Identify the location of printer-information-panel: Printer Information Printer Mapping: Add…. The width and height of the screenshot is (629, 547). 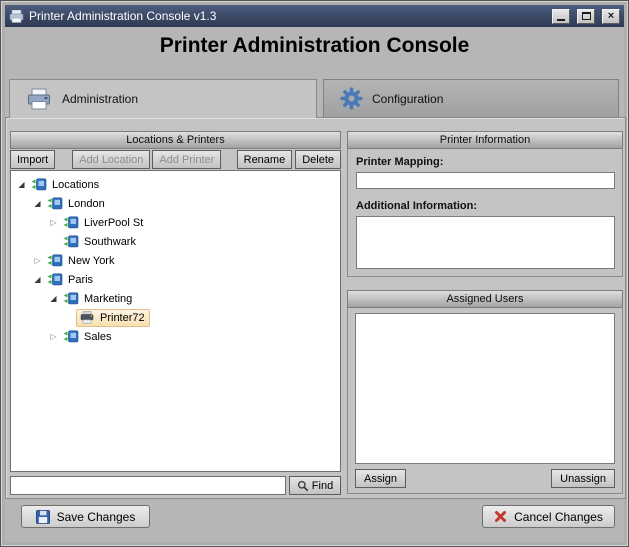
(485, 204).